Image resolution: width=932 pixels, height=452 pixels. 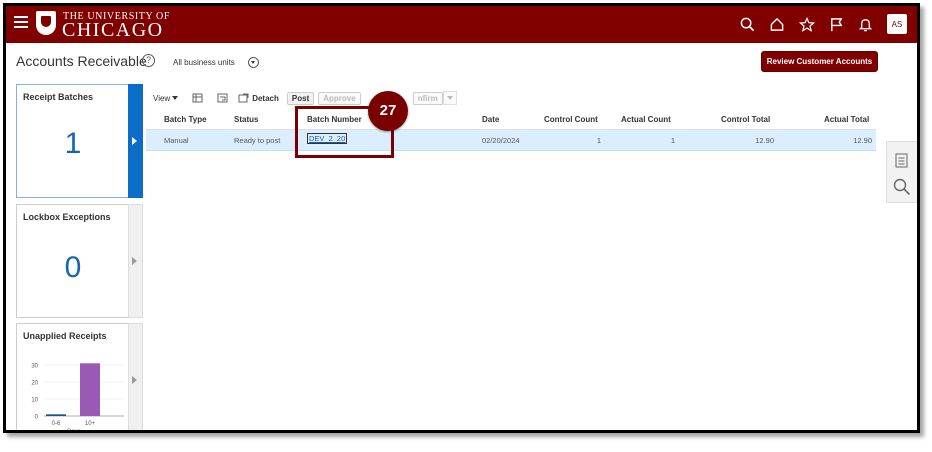 What do you see at coordinates (246, 119) in the screenshot?
I see `column-header-status: Status` at bounding box center [246, 119].